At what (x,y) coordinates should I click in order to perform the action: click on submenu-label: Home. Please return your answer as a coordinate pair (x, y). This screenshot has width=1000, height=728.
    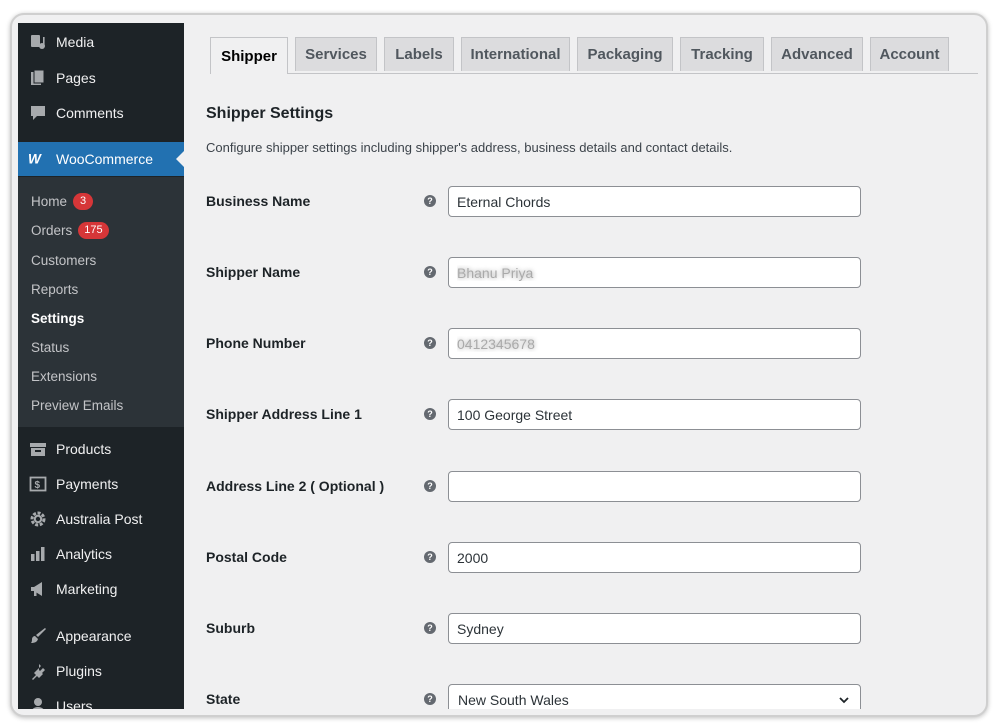
    Looking at the image, I should click on (49, 201).